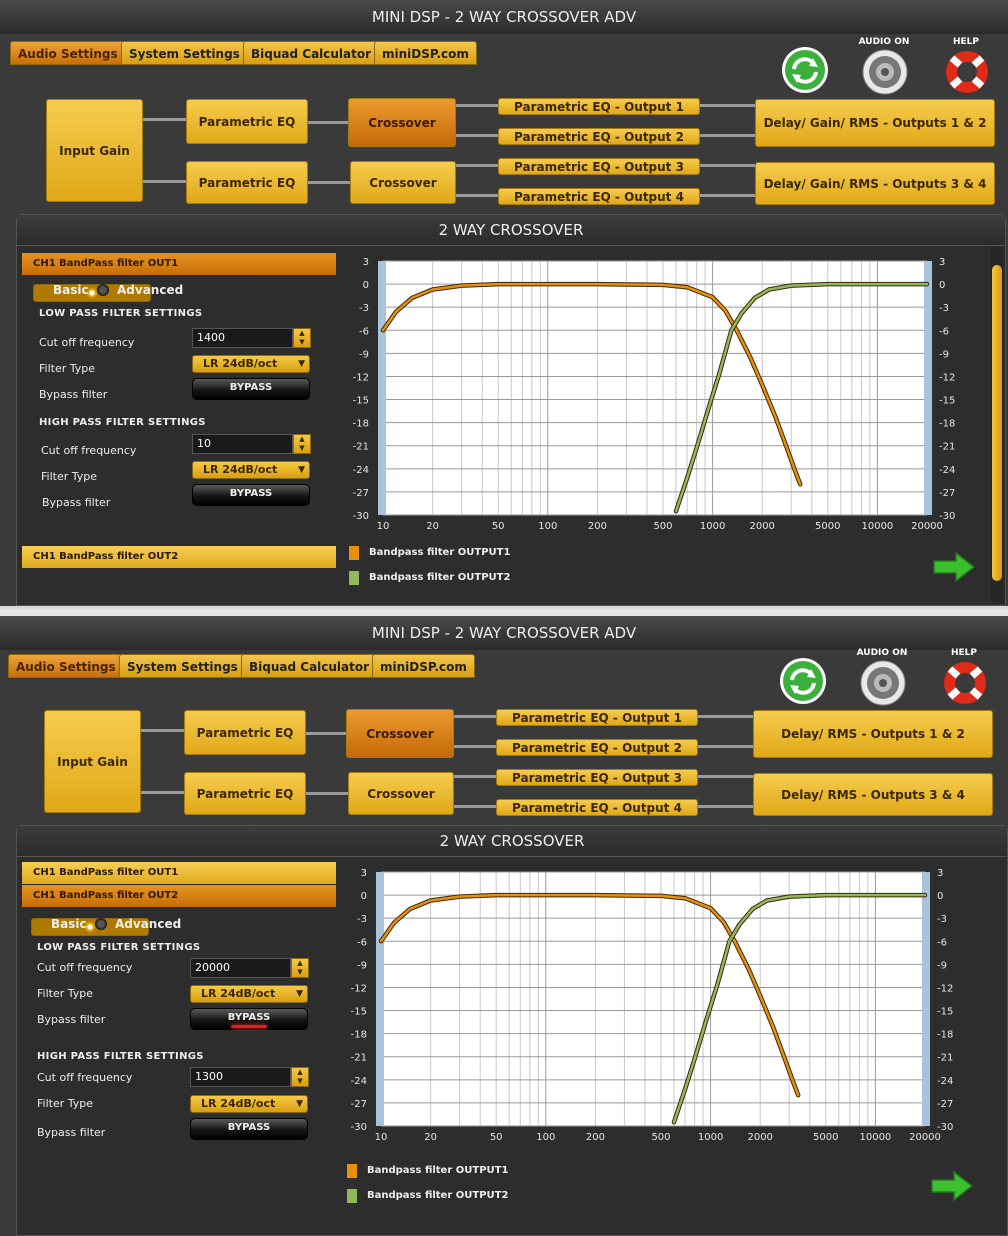 The image size is (1008, 1236). I want to click on audio-on-label: AUDIO ON, so click(884, 42).